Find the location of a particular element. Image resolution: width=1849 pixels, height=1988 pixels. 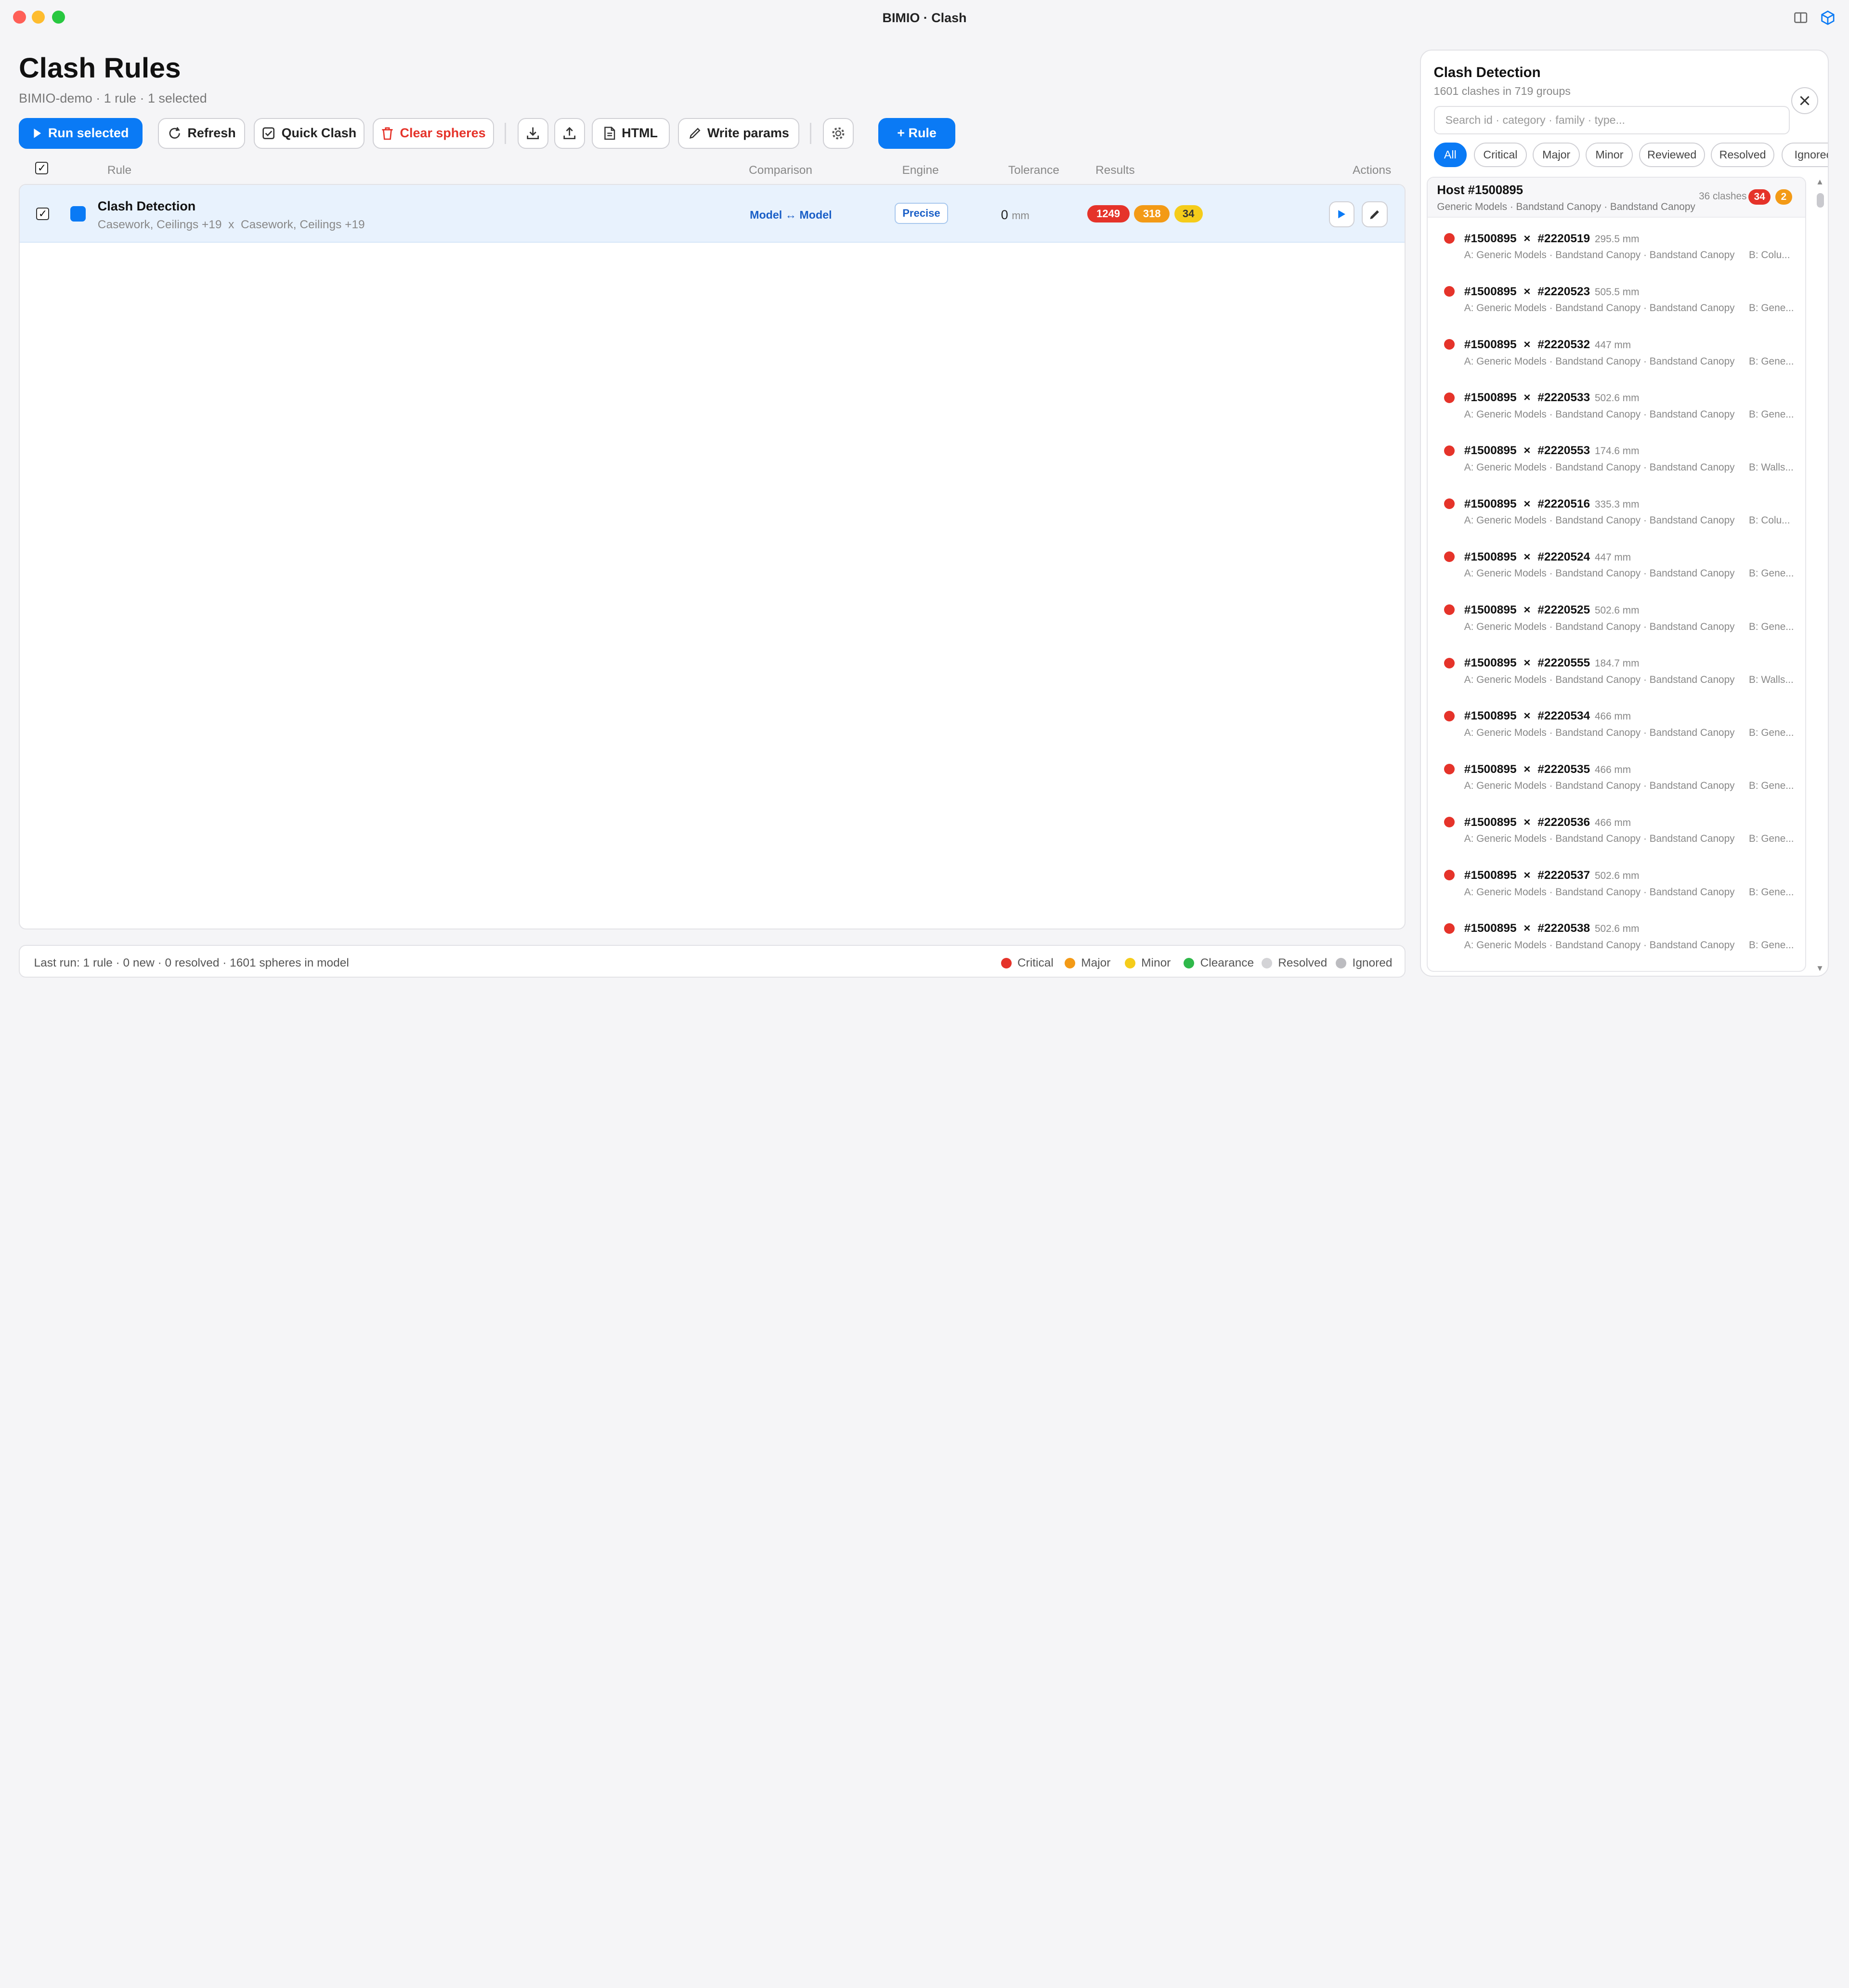

column-header-engine: Engine is located at coordinates (920, 170).